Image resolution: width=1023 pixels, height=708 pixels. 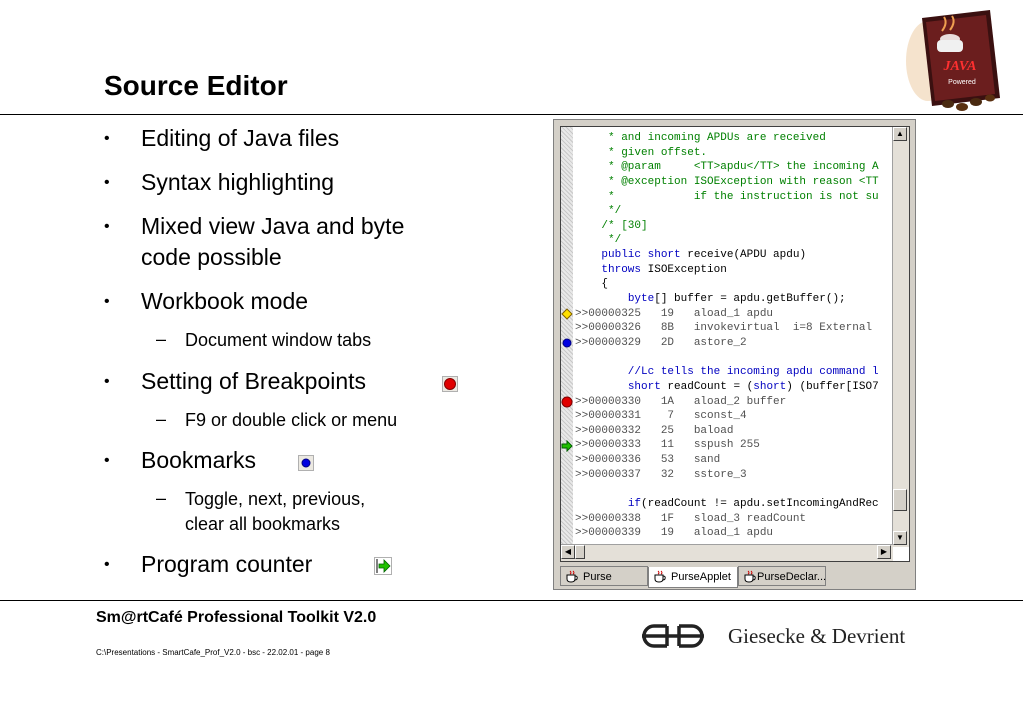 What do you see at coordinates (734, 328) in the screenshot?
I see `code-line: >>00000326 8B invokevirtual i=8 External` at bounding box center [734, 328].